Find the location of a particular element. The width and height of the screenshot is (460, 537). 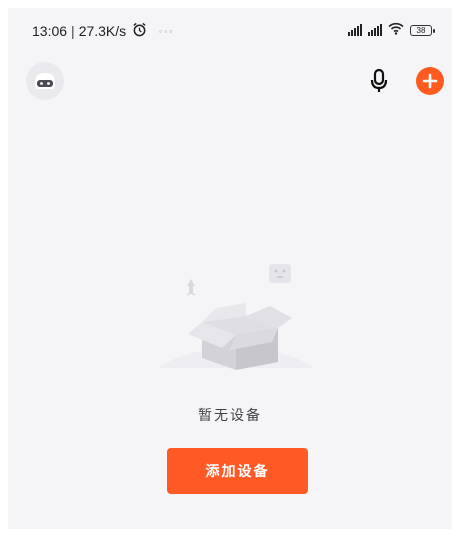

network-speed: 27.3K/s is located at coordinates (102, 31).